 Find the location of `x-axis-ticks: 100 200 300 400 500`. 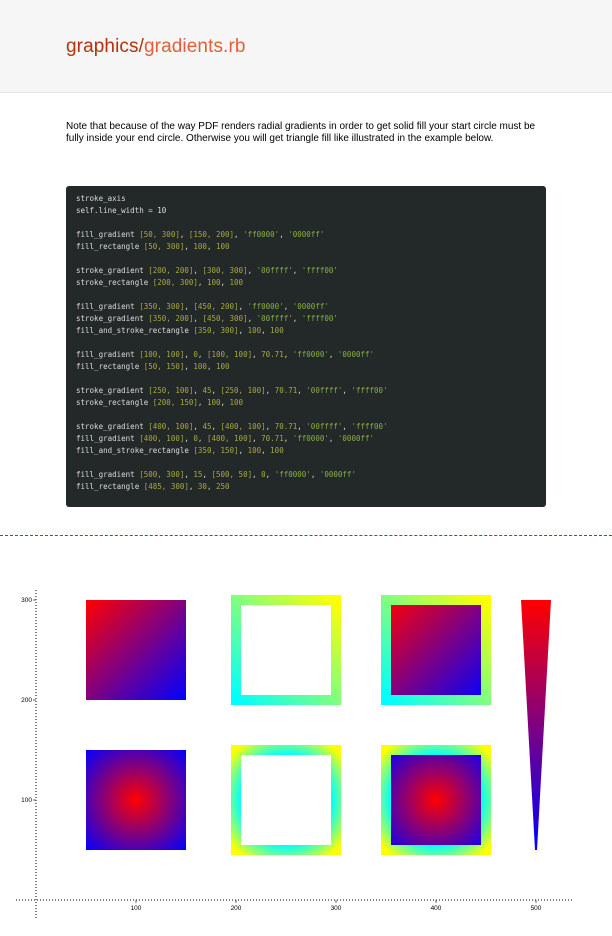

x-axis-ticks: 100 200 300 400 500 is located at coordinates (336, 906).